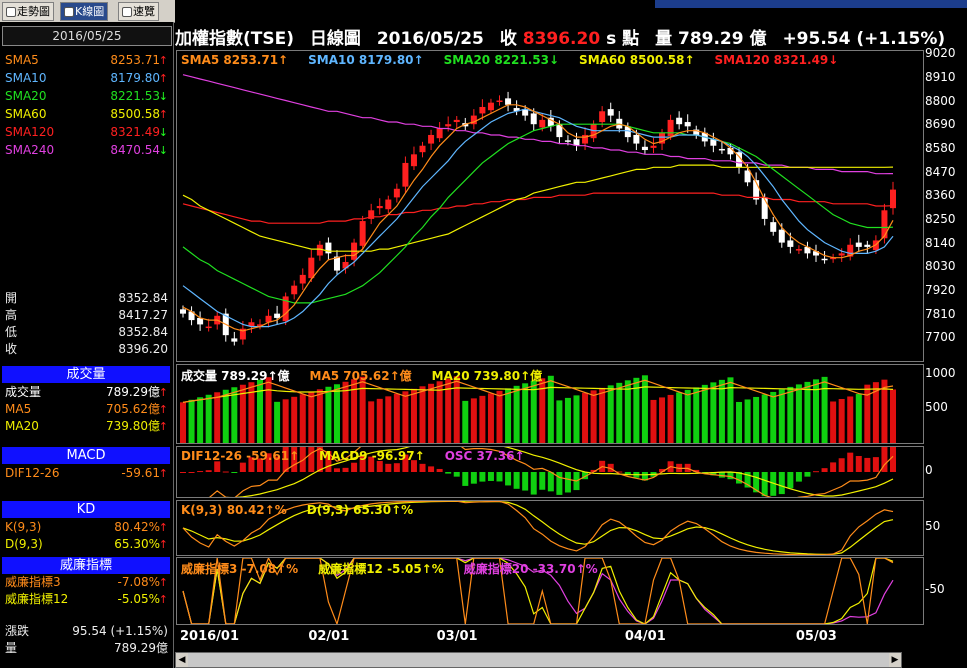 This screenshot has width=967, height=668. Describe the element at coordinates (141, 648) in the screenshot. I see `volume-value: 789.29億` at that location.